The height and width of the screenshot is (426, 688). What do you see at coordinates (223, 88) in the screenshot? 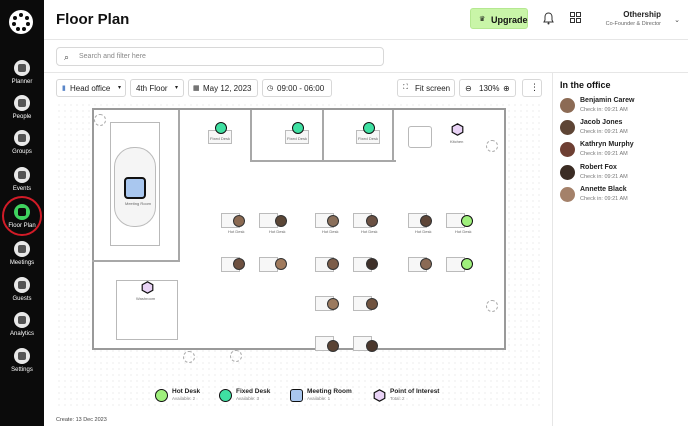
I see `date-picker: ▦ May 12, 2023` at bounding box center [223, 88].